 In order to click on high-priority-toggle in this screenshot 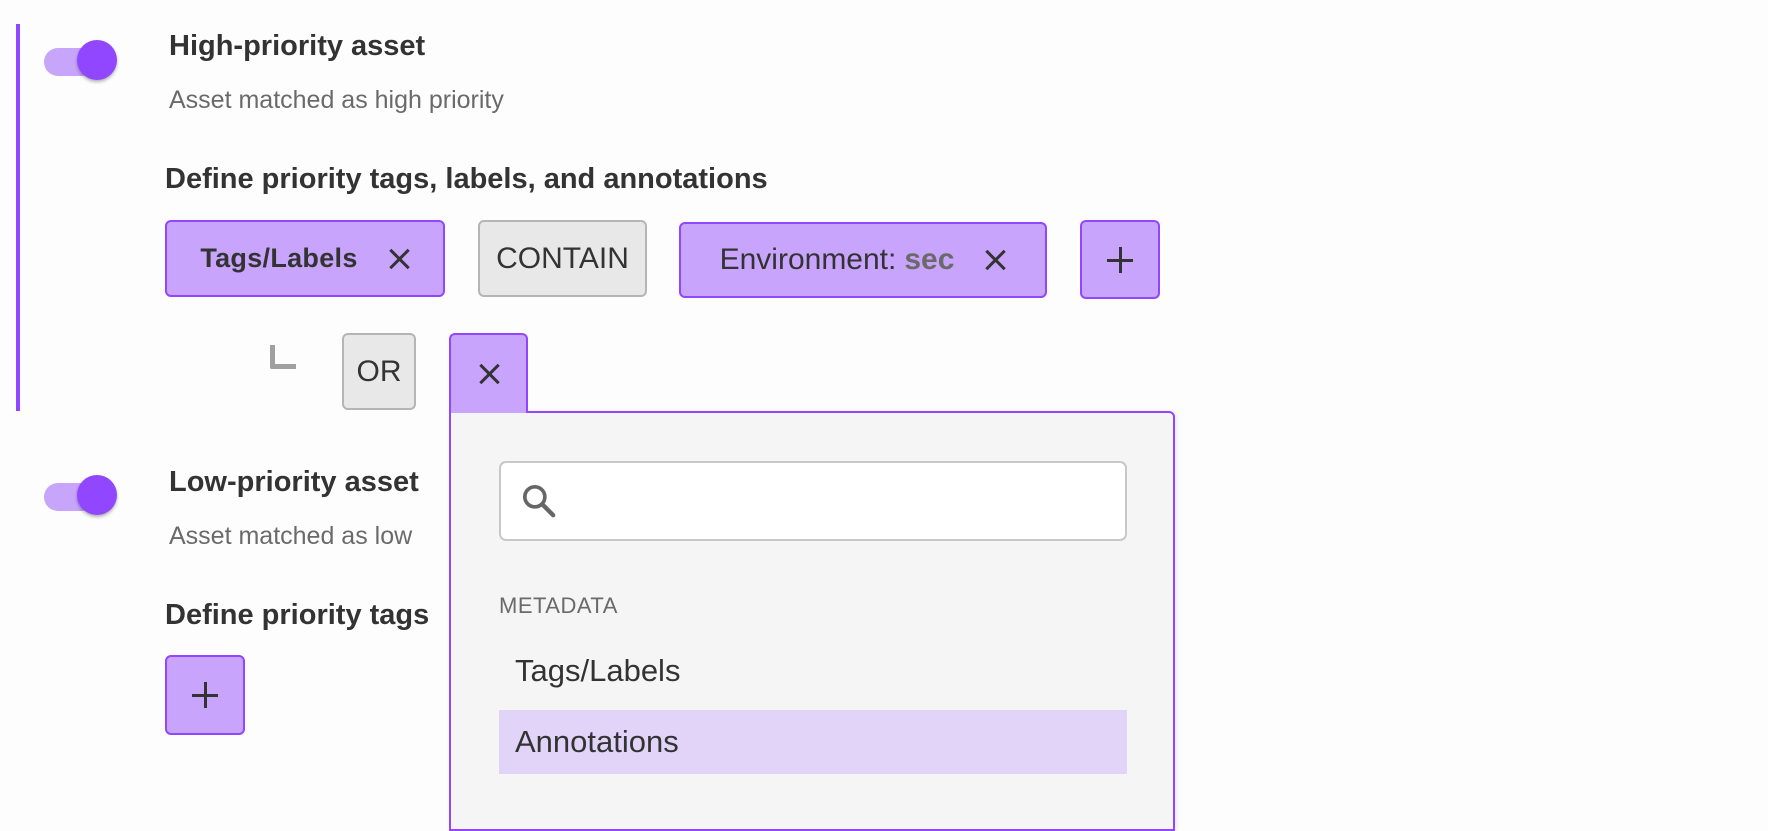, I will do `click(84, 62)`.